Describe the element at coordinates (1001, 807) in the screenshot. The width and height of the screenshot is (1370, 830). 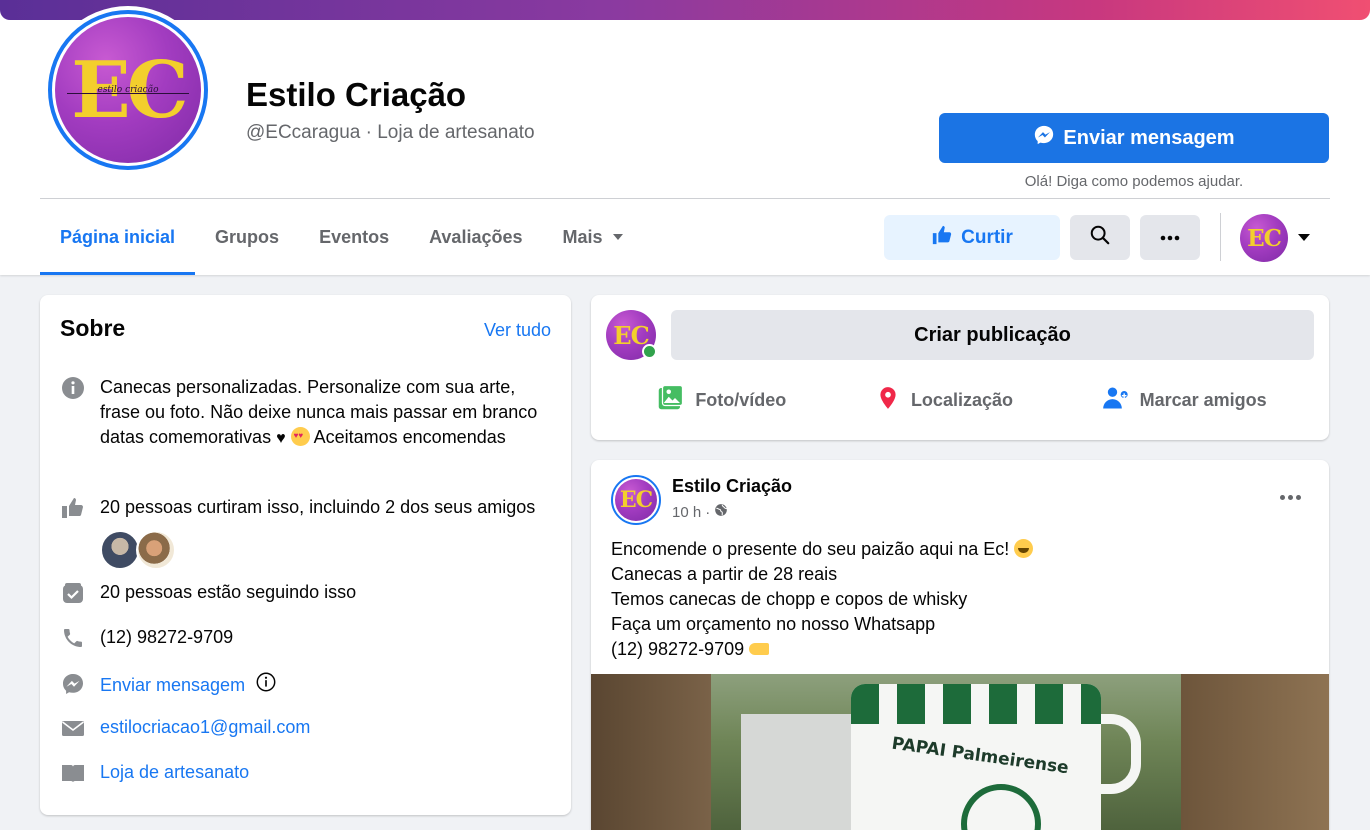
I see `mug-crest` at that location.